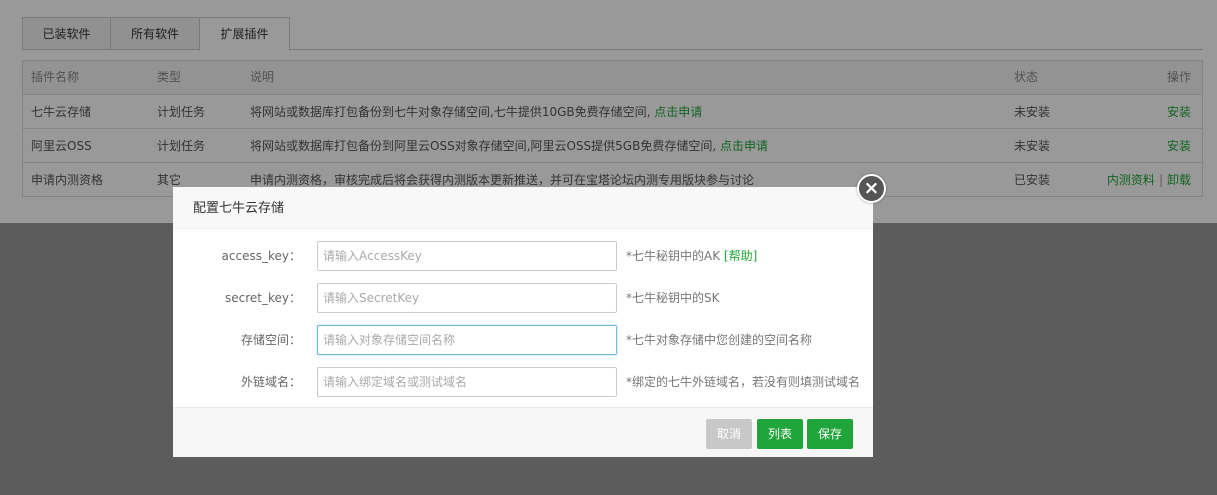 The height and width of the screenshot is (495, 1217). What do you see at coordinates (523, 208) in the screenshot?
I see `dialog-title: 配置七牛云存储` at bounding box center [523, 208].